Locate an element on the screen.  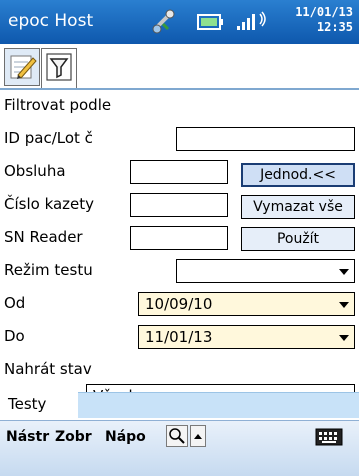
date-time-display: 11/01/13 12:35 is located at coordinates (324, 20).